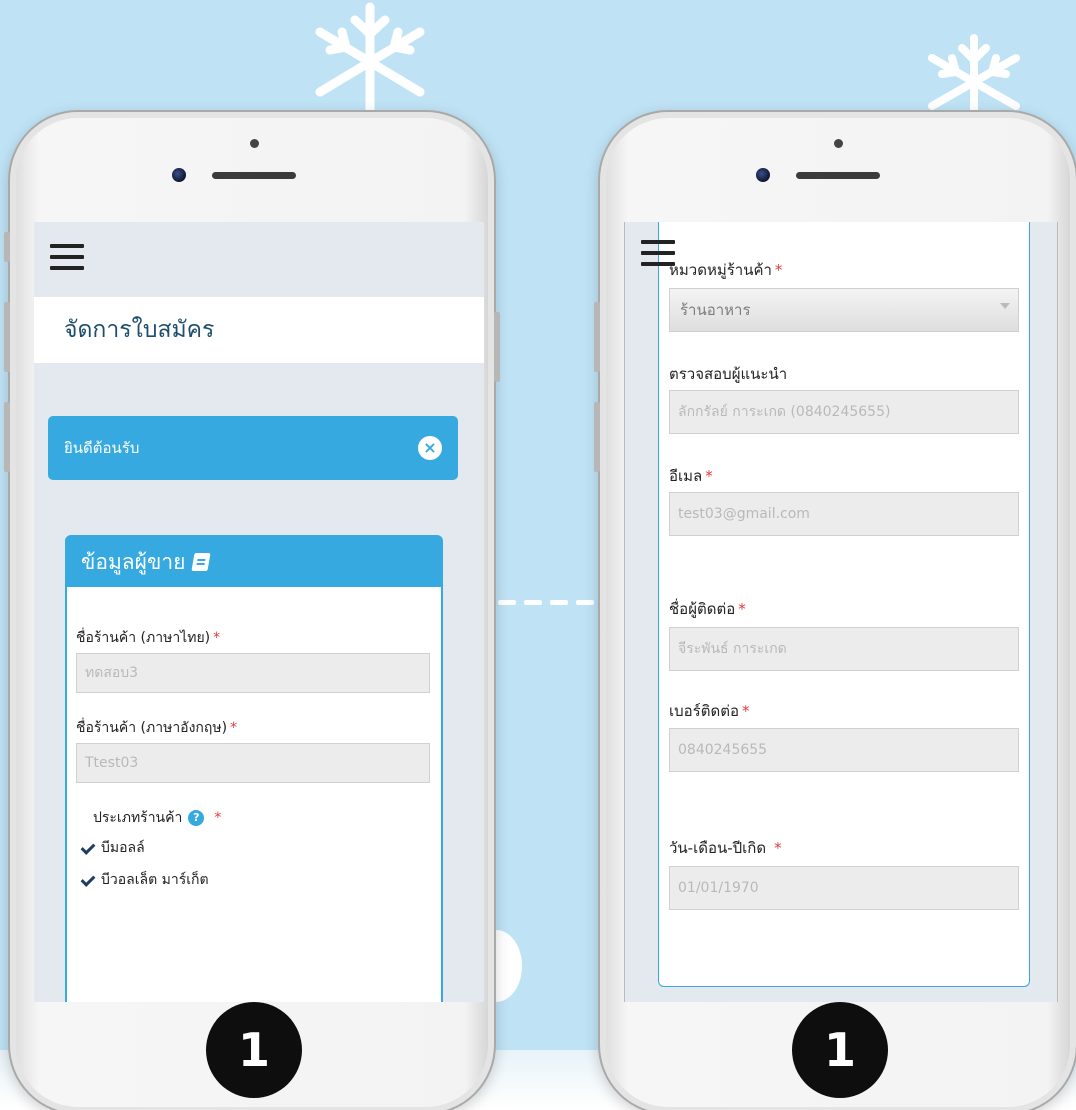  I want to click on referrer-input: ลักกรัลย์ การะเกด (0840245655), so click(844, 412).